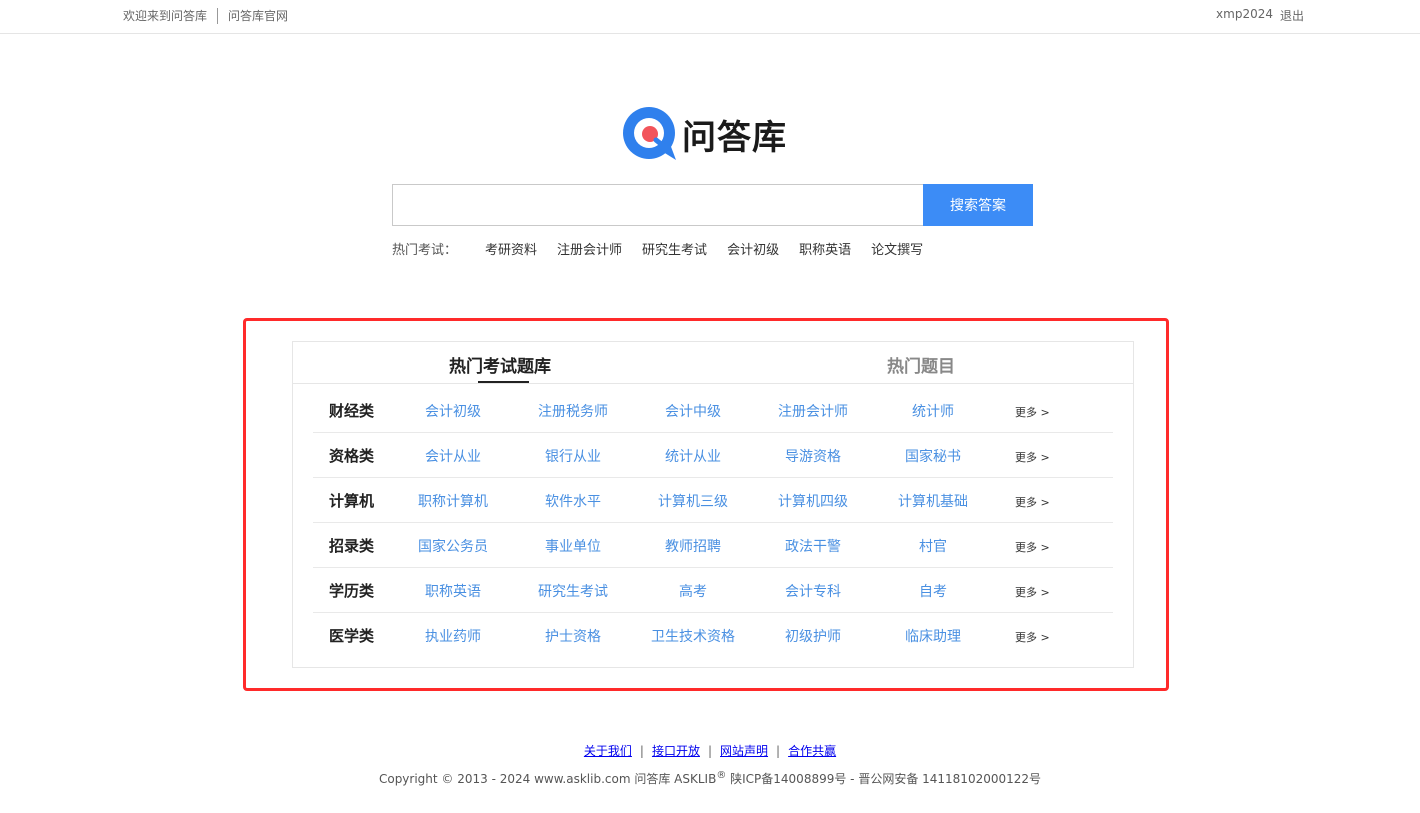  What do you see at coordinates (352, 546) in the screenshot?
I see `category-label: 招录类` at bounding box center [352, 546].